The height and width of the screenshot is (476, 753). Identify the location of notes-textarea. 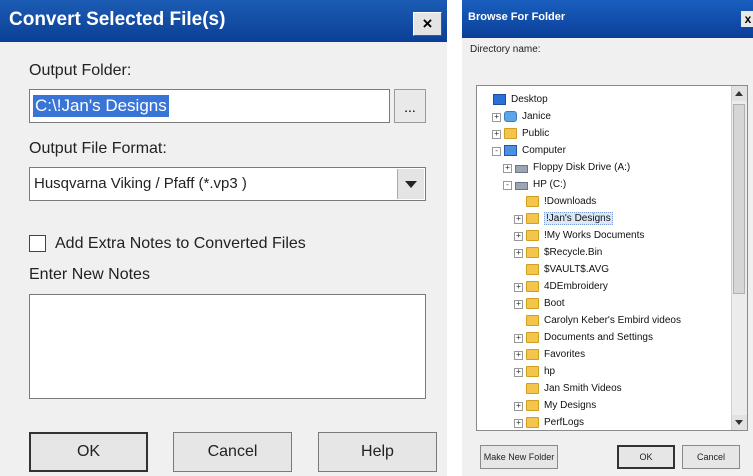
(227, 346).